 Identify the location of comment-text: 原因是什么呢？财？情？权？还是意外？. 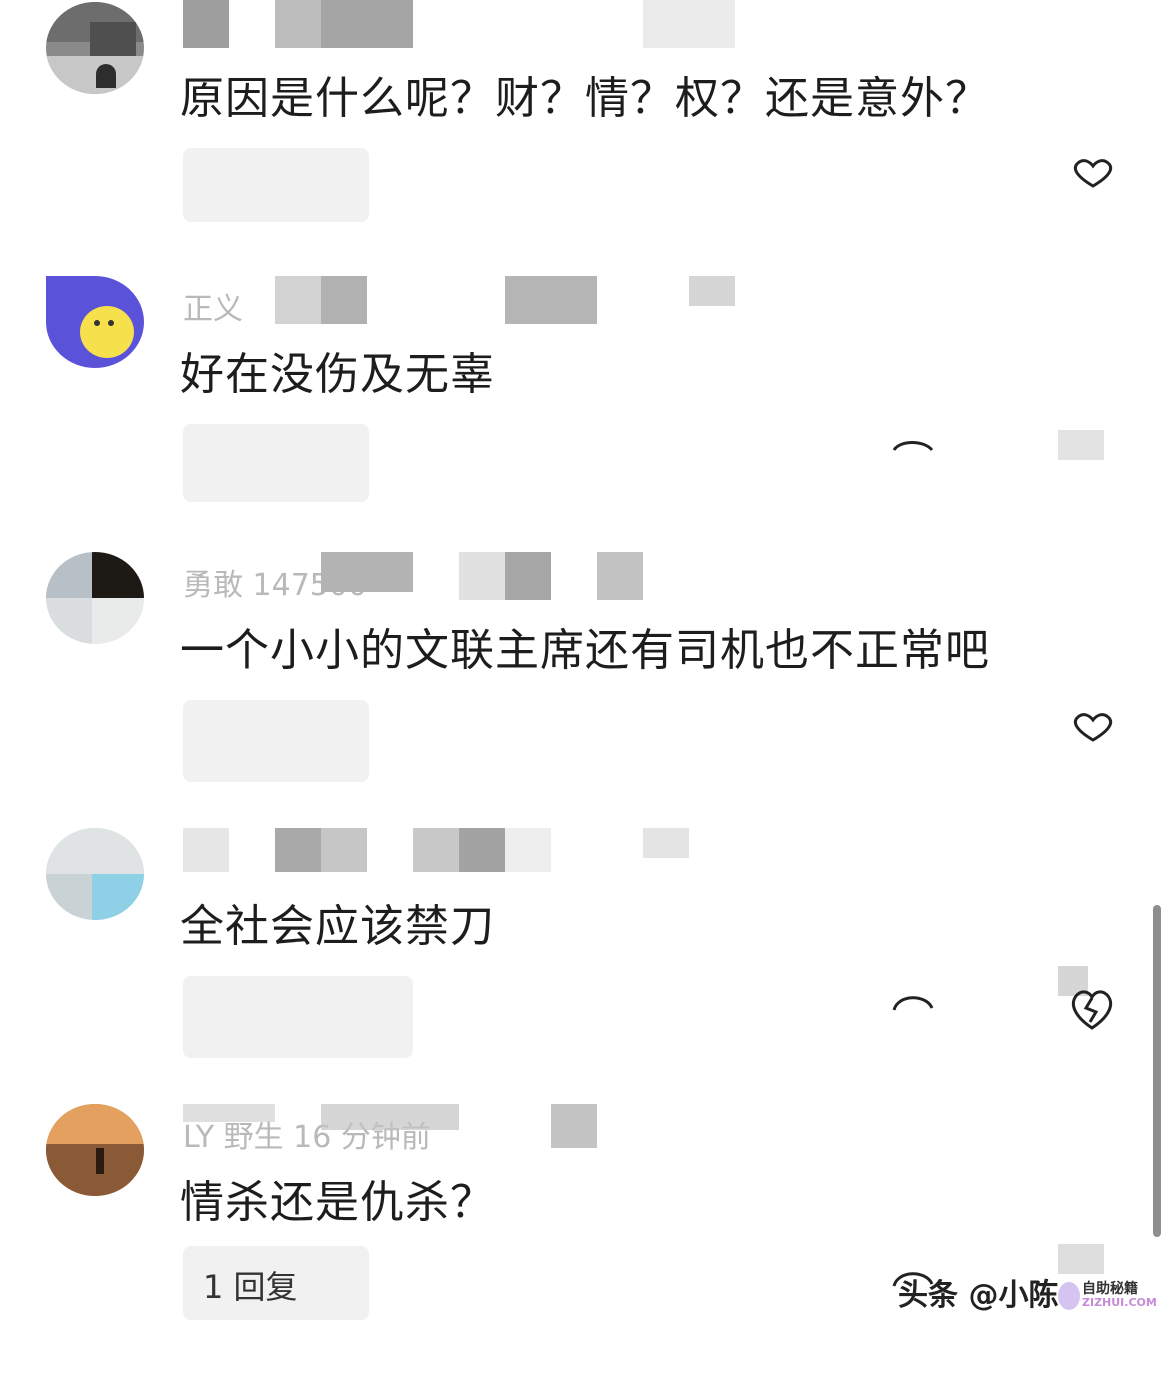
(585, 98).